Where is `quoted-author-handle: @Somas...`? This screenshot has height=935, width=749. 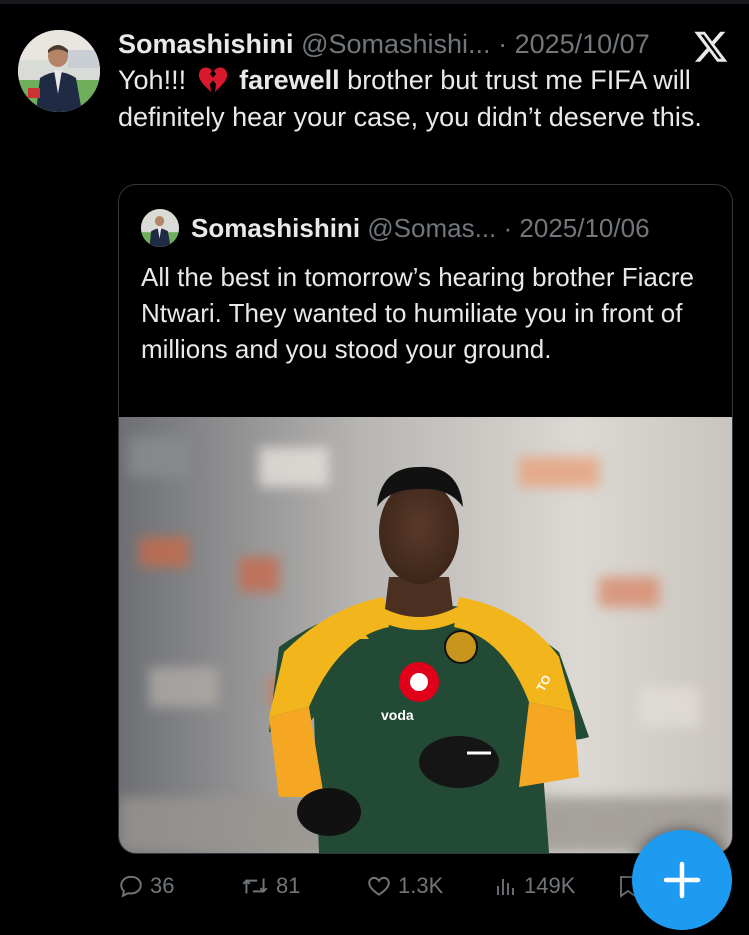 quoted-author-handle: @Somas... is located at coordinates (431, 228).